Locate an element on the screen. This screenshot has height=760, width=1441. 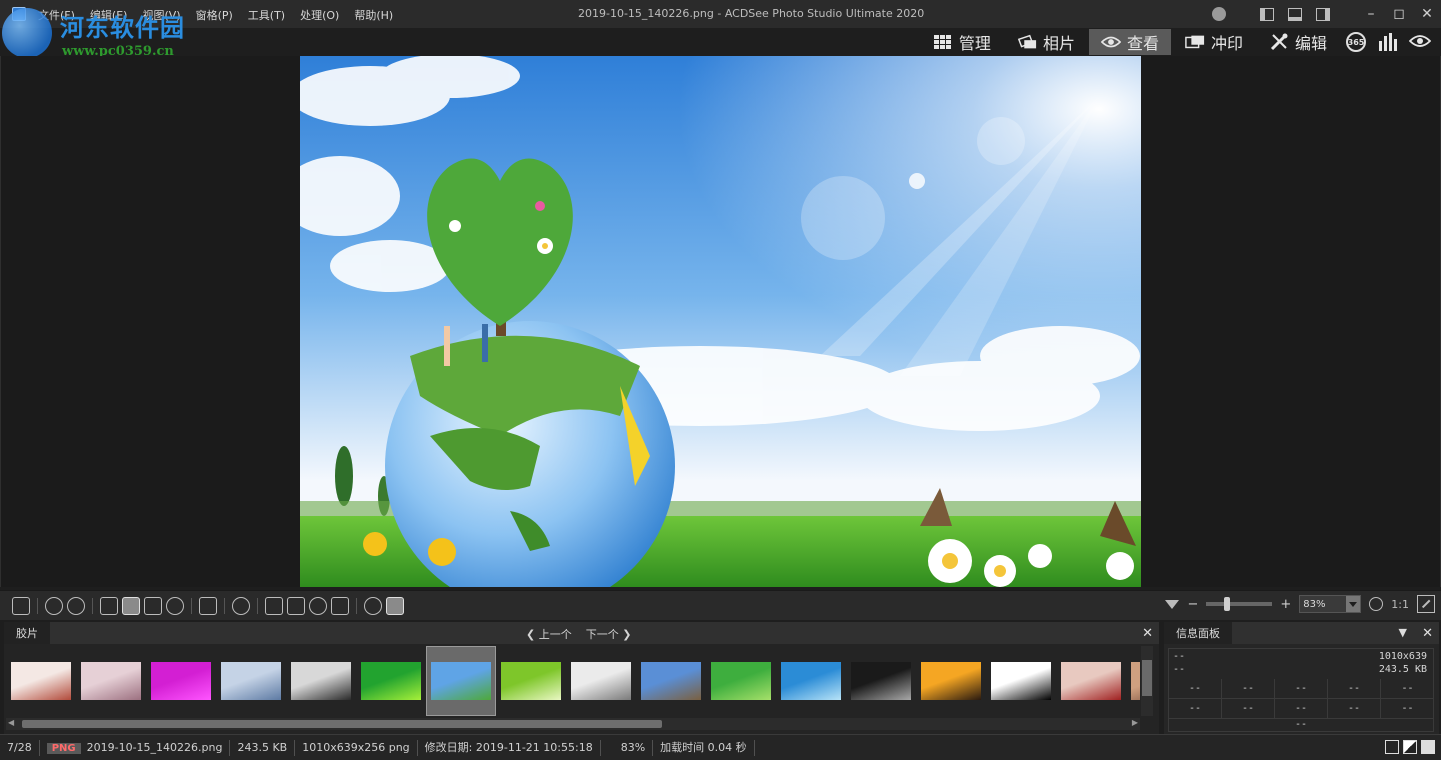
menu-edit: 编辑(E) is located at coordinates (109, 15).